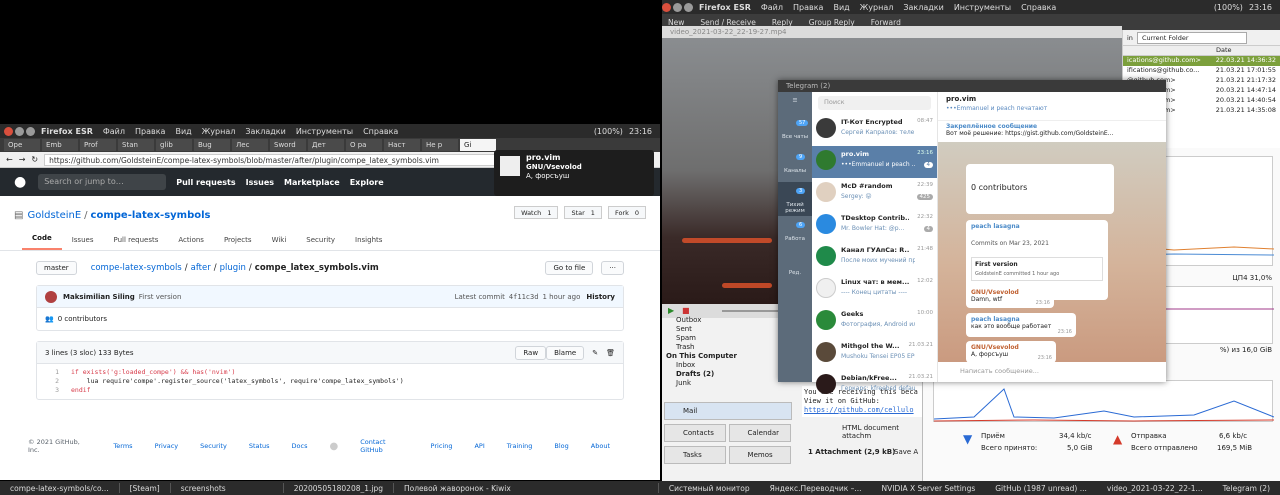 The height and width of the screenshot is (495, 1280). What do you see at coordinates (574, 173) in the screenshot?
I see `notification-popup: pro.vim GNU/Vsevolod А, форсъуш` at bounding box center [574, 173].